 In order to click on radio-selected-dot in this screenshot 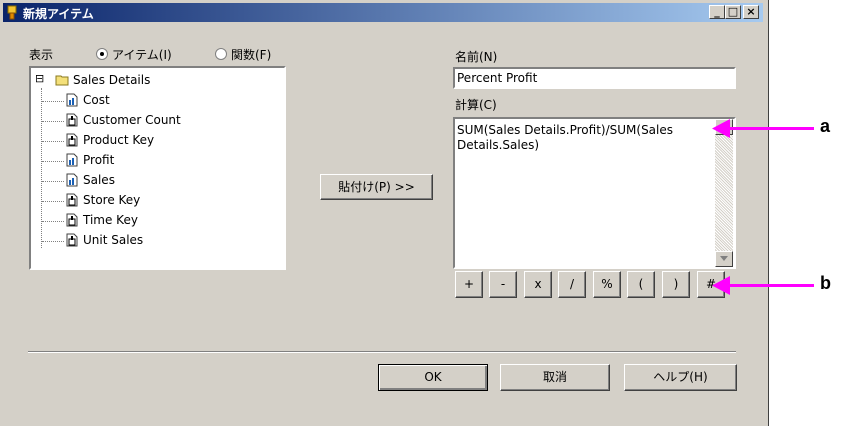, I will do `click(102, 54)`.